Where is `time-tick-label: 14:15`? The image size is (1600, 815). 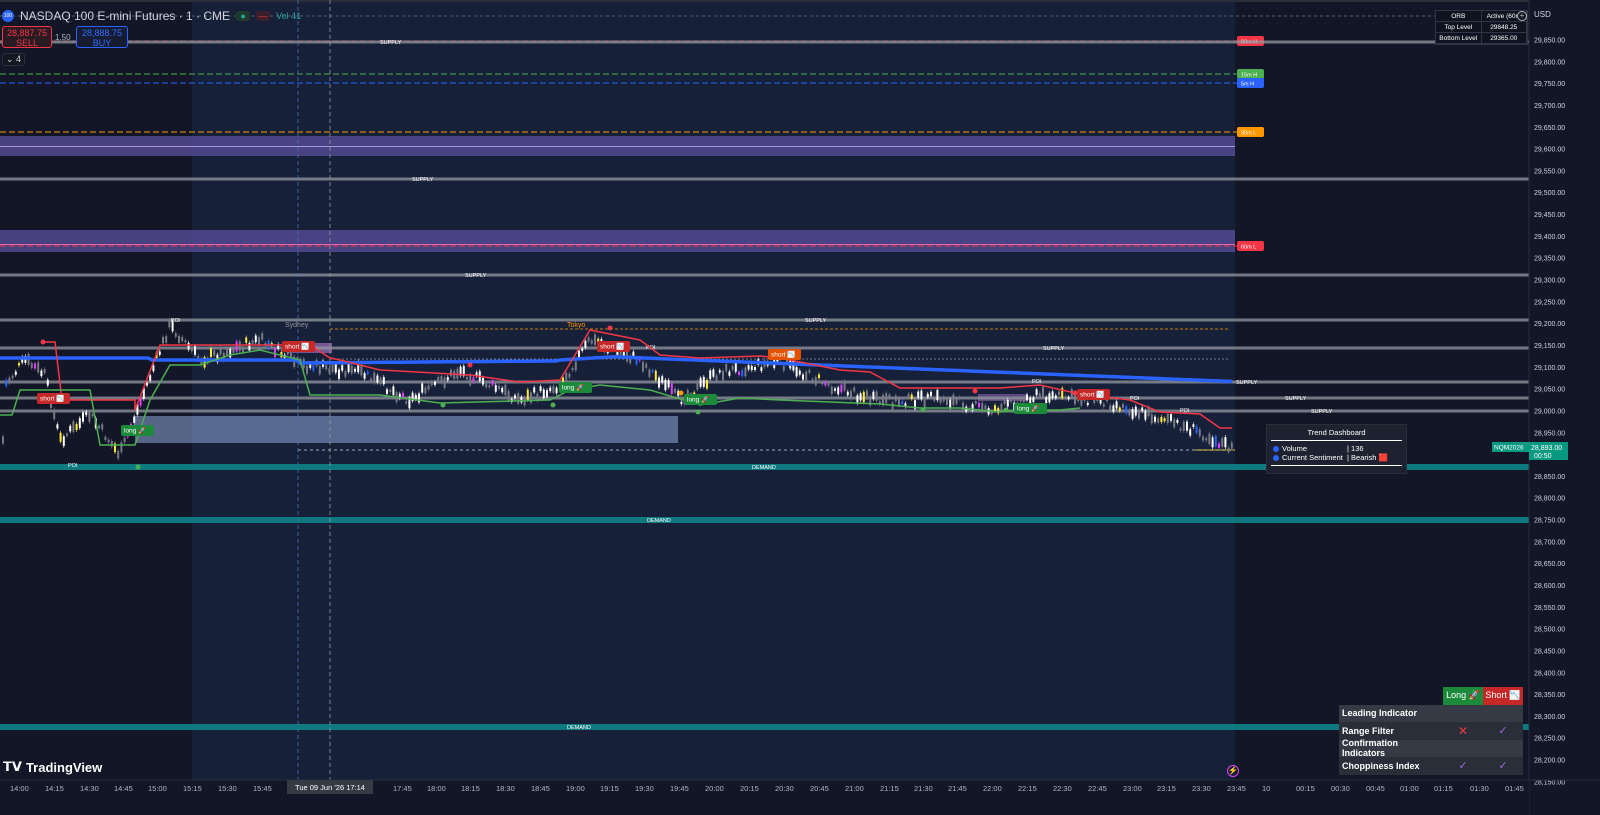 time-tick-label: 14:15 is located at coordinates (54, 788).